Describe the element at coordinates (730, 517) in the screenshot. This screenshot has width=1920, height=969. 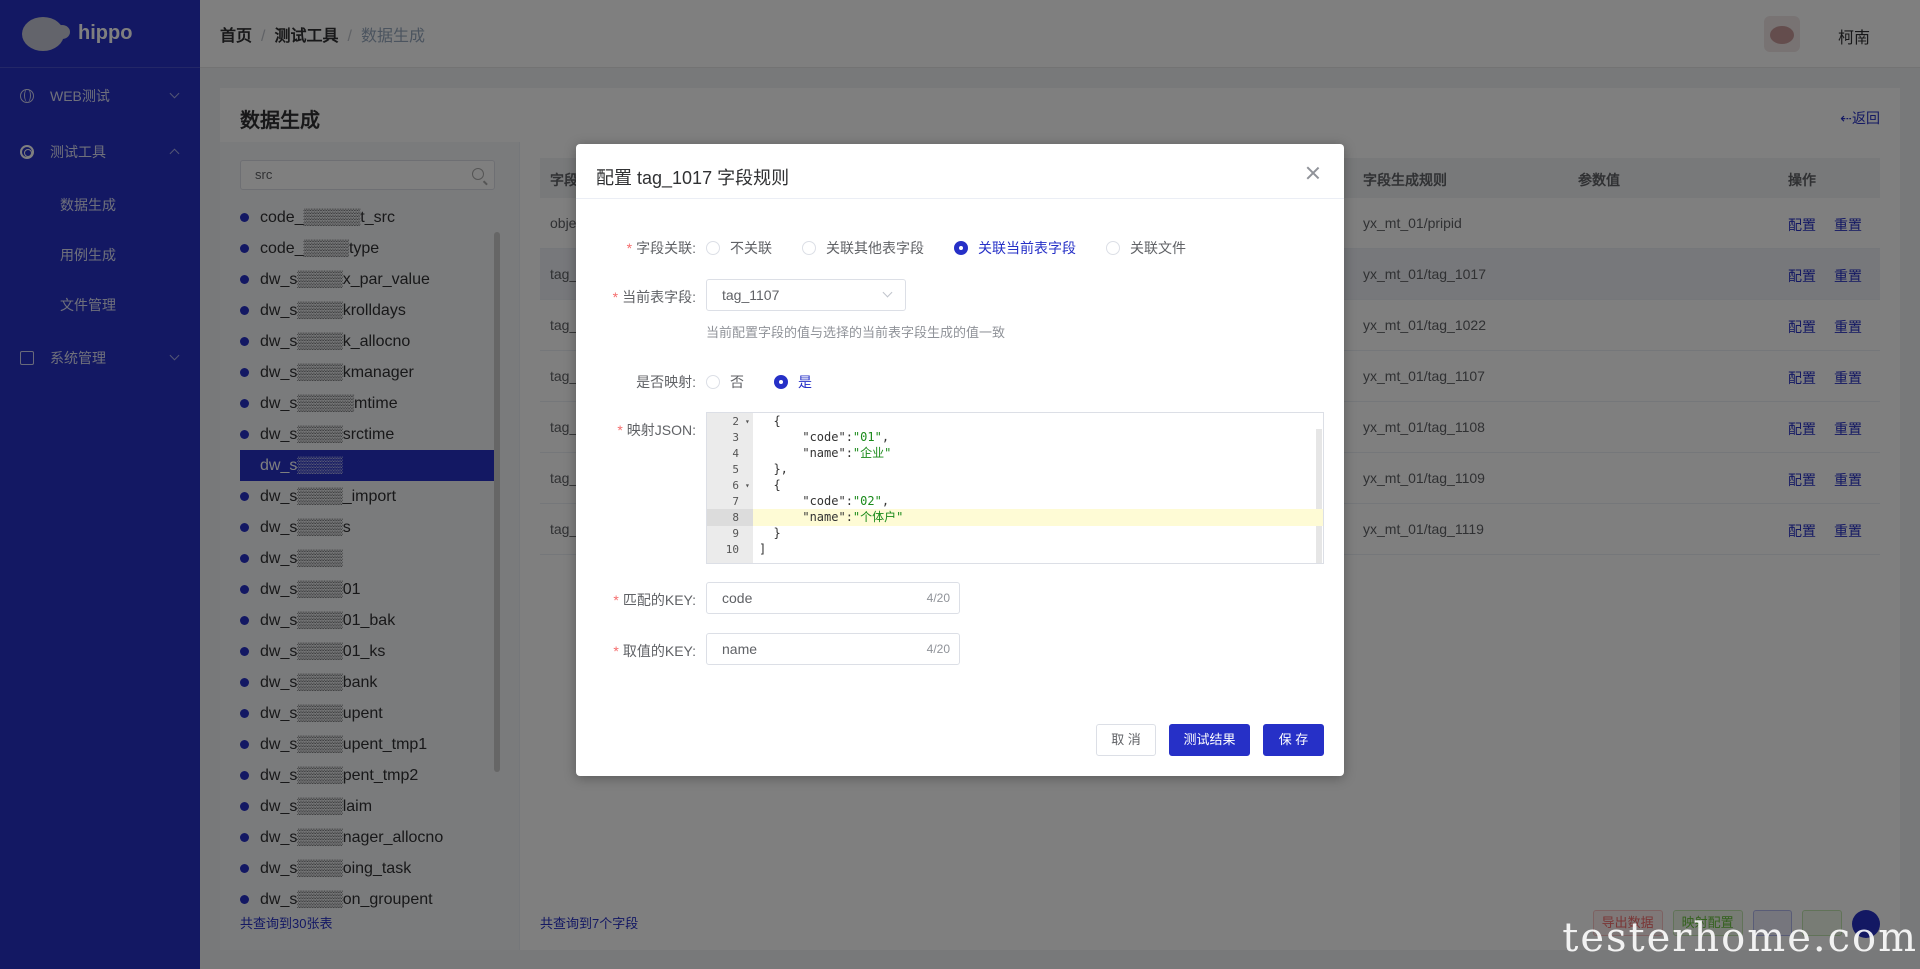
I see `line-number: 8` at that location.